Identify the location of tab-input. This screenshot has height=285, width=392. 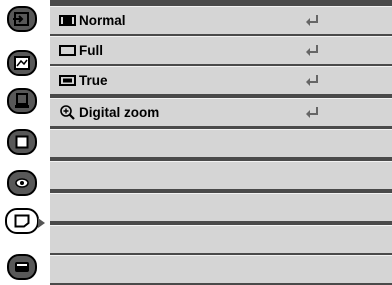
(22, 19).